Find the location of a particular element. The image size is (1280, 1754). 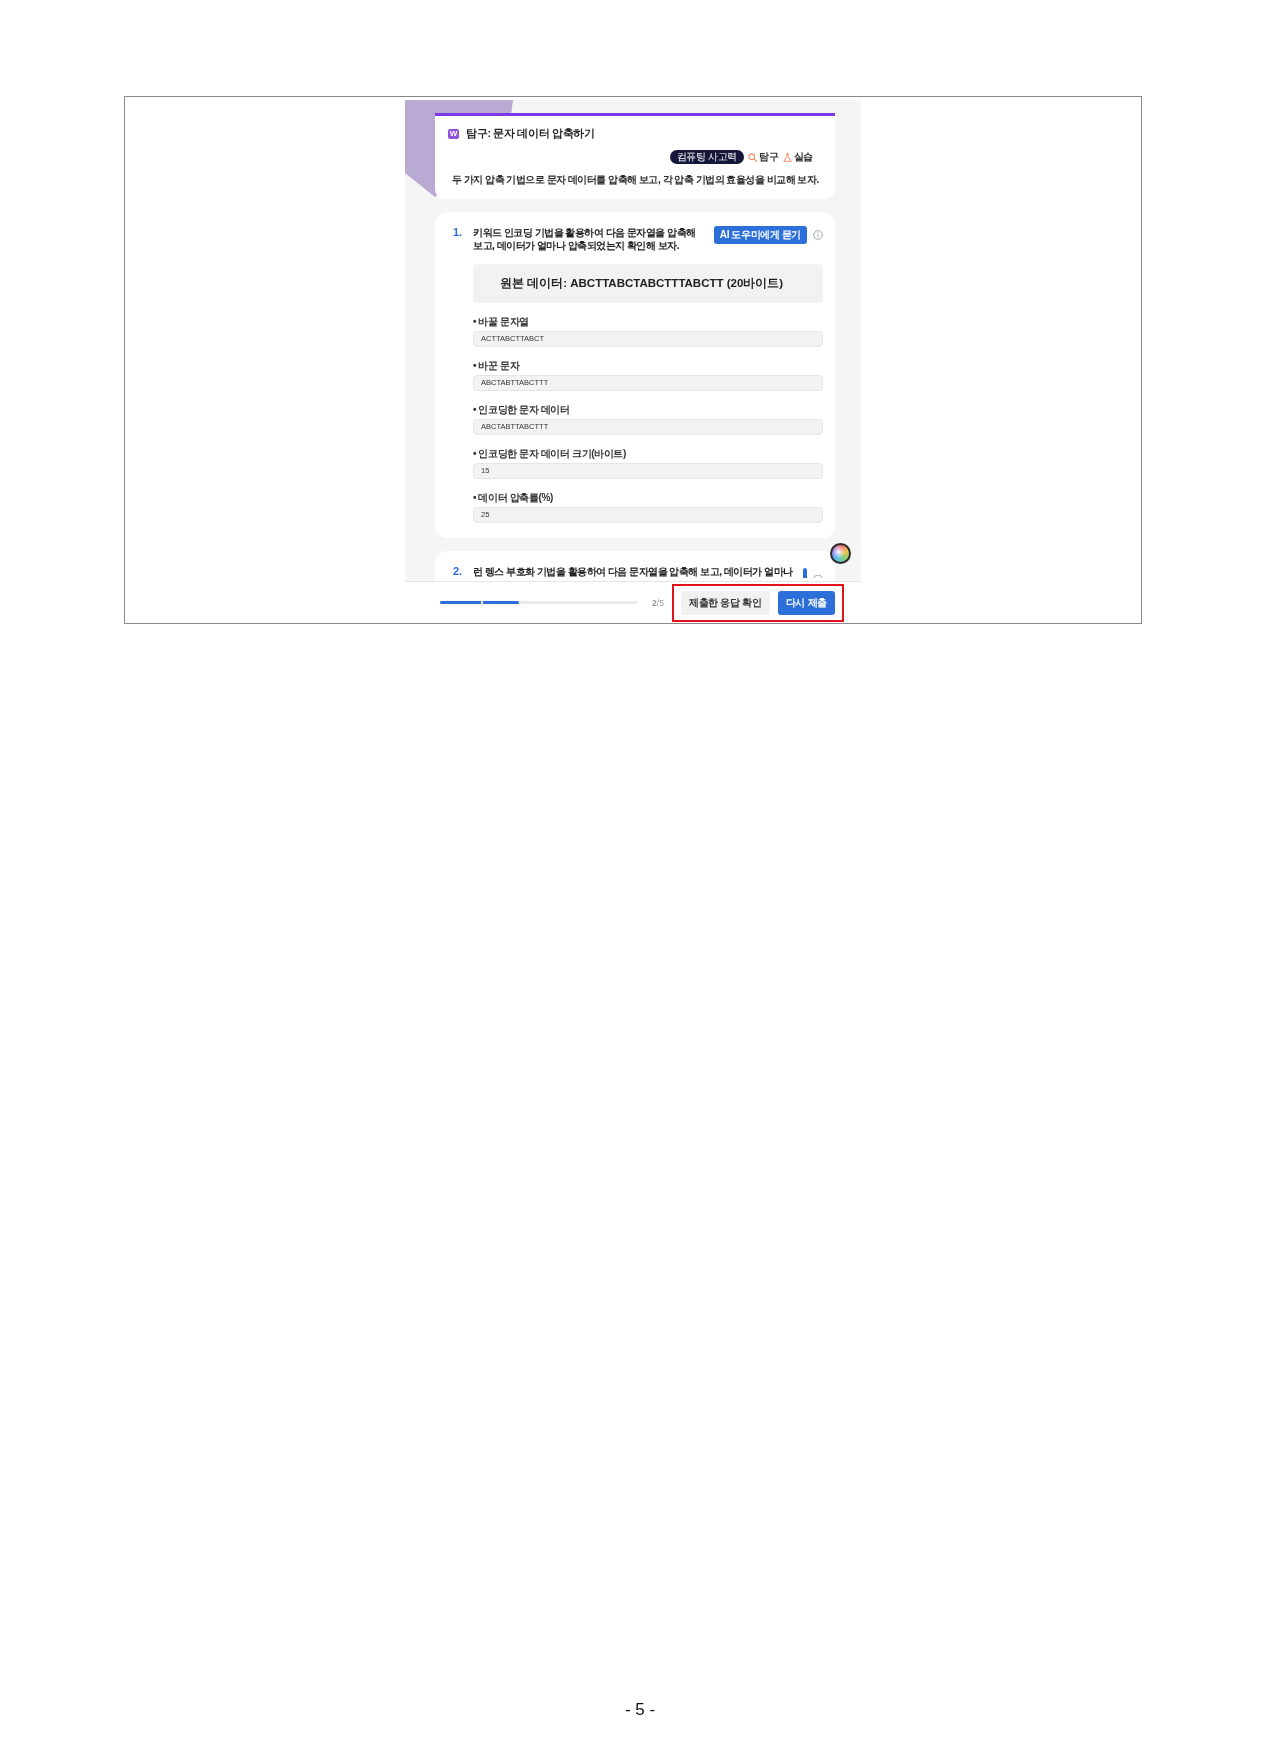

flask-icon is located at coordinates (787, 157).